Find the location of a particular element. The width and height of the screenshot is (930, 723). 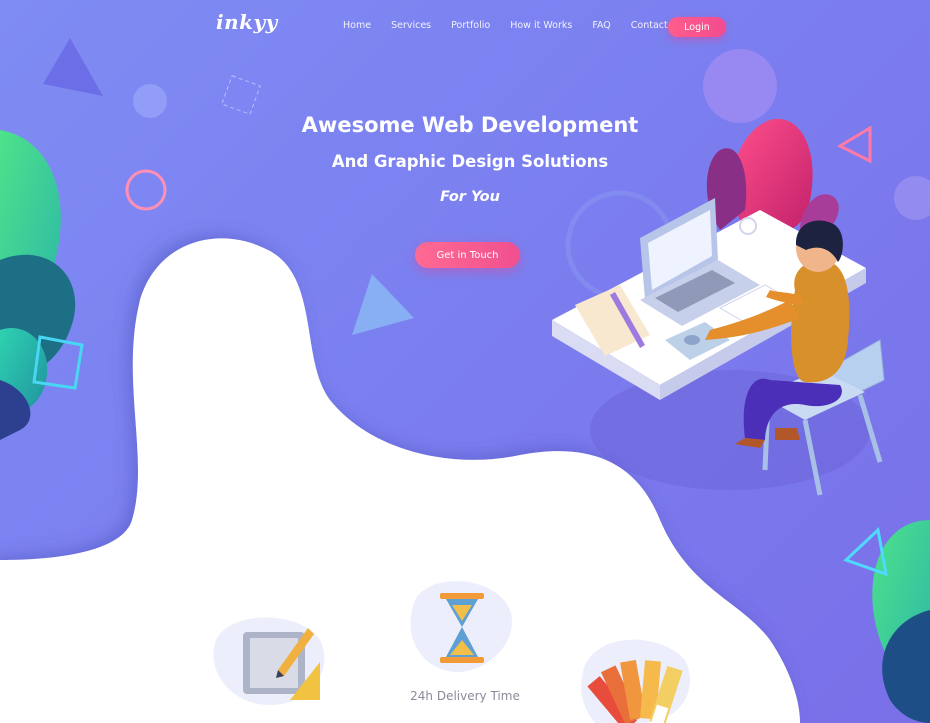

login-button: Login is located at coordinates (697, 27).